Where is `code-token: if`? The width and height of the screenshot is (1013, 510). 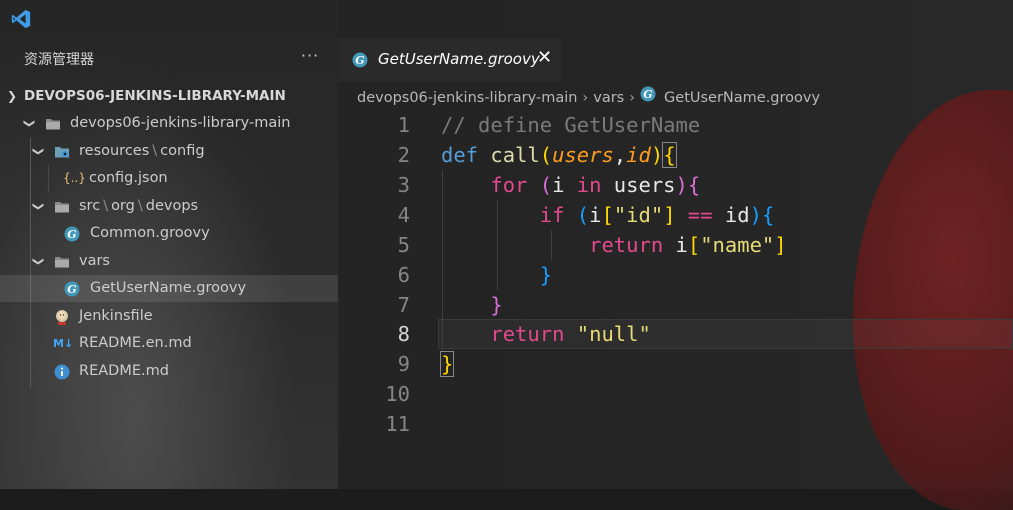 code-token: if is located at coordinates (552, 215).